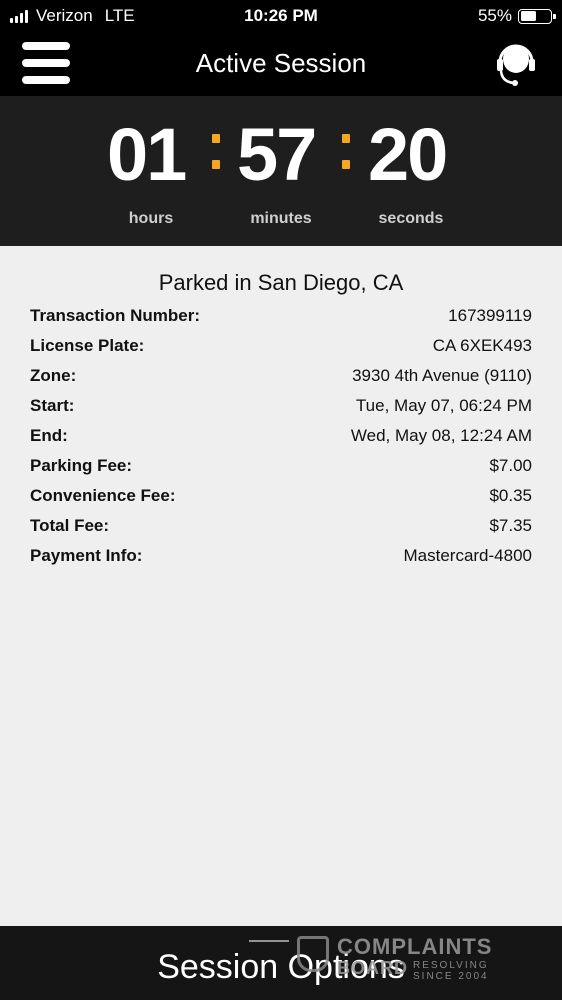  Describe the element at coordinates (510, 465) in the screenshot. I see `detail-value: $7.00` at that location.